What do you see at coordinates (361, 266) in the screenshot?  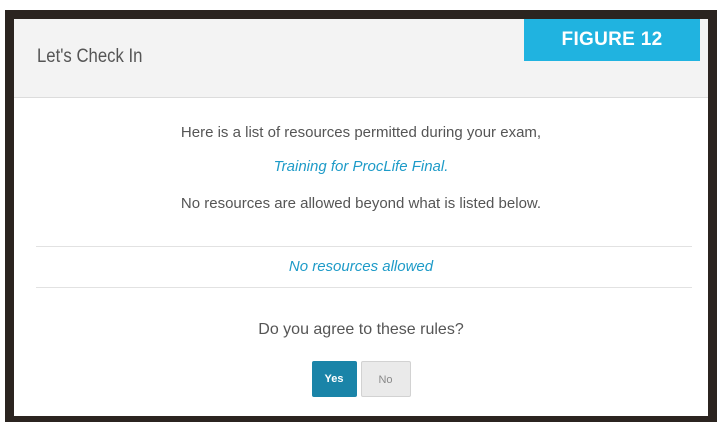 I see `resources-list: No resources allowed` at bounding box center [361, 266].